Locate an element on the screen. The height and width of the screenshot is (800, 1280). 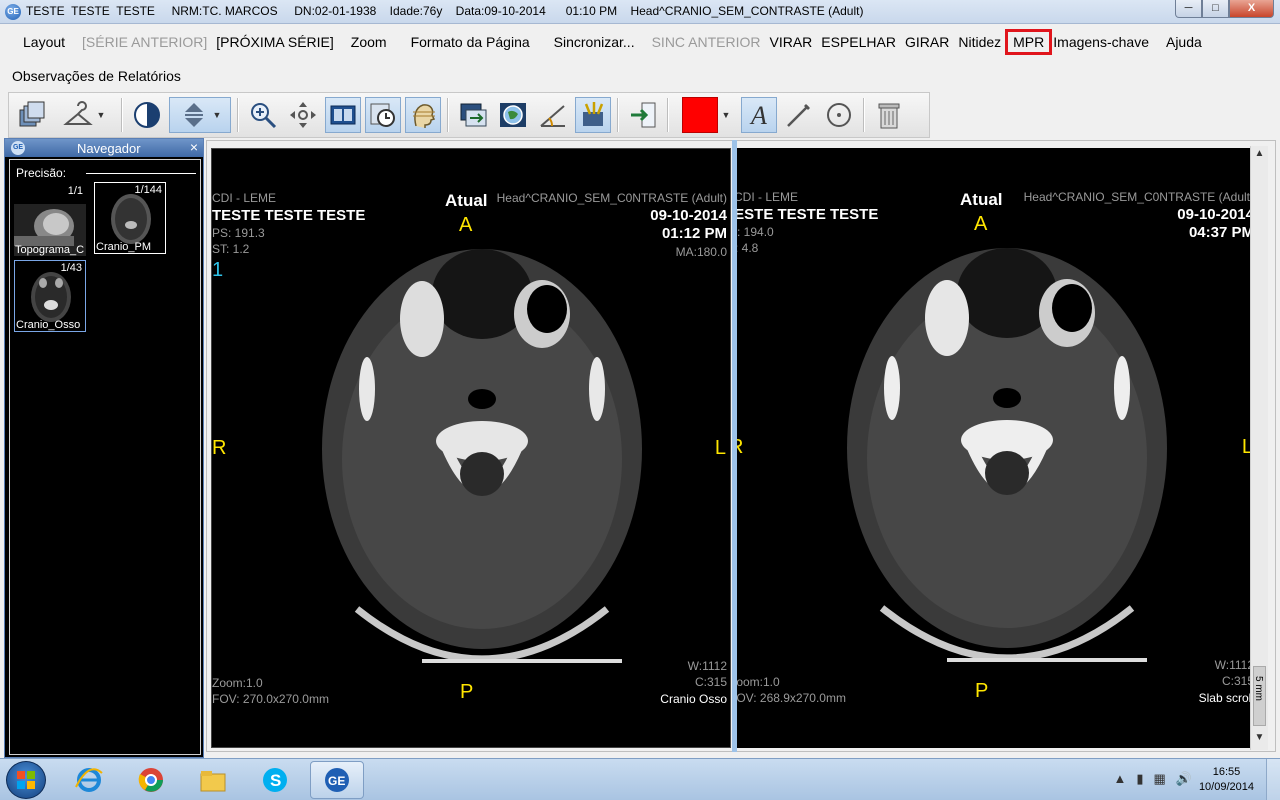
image-scrollbar: ▲ 5 mm ▼ is located at coordinates (1259, 448).